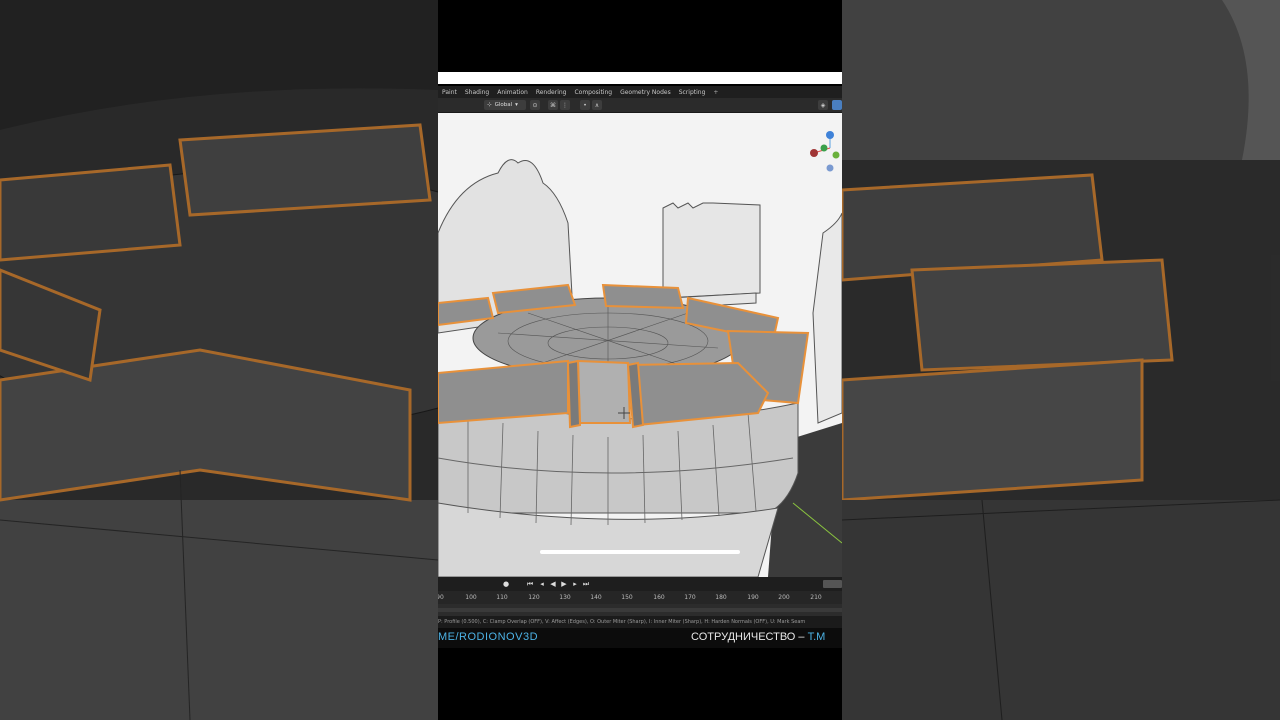 This screenshot has height=720, width=1280. Describe the element at coordinates (565, 597) in the screenshot. I see `tick-label: 130` at that location.